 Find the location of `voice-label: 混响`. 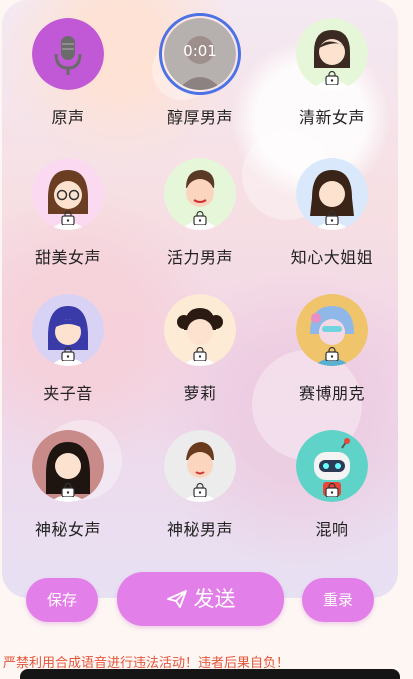

voice-label: 混响 is located at coordinates (332, 529).